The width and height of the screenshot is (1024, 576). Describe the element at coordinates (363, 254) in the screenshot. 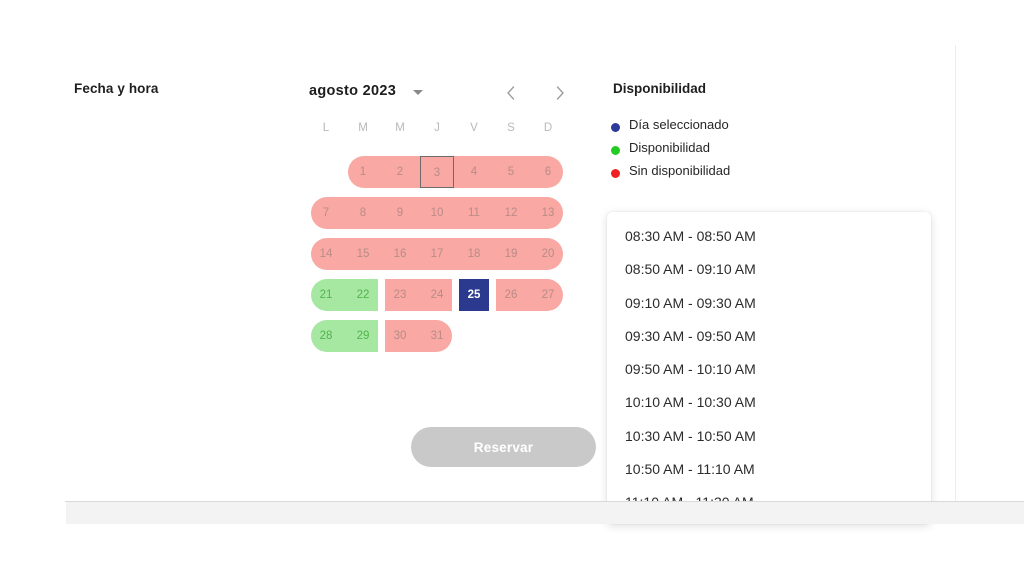

I see `calendar-day-15: 15` at that location.